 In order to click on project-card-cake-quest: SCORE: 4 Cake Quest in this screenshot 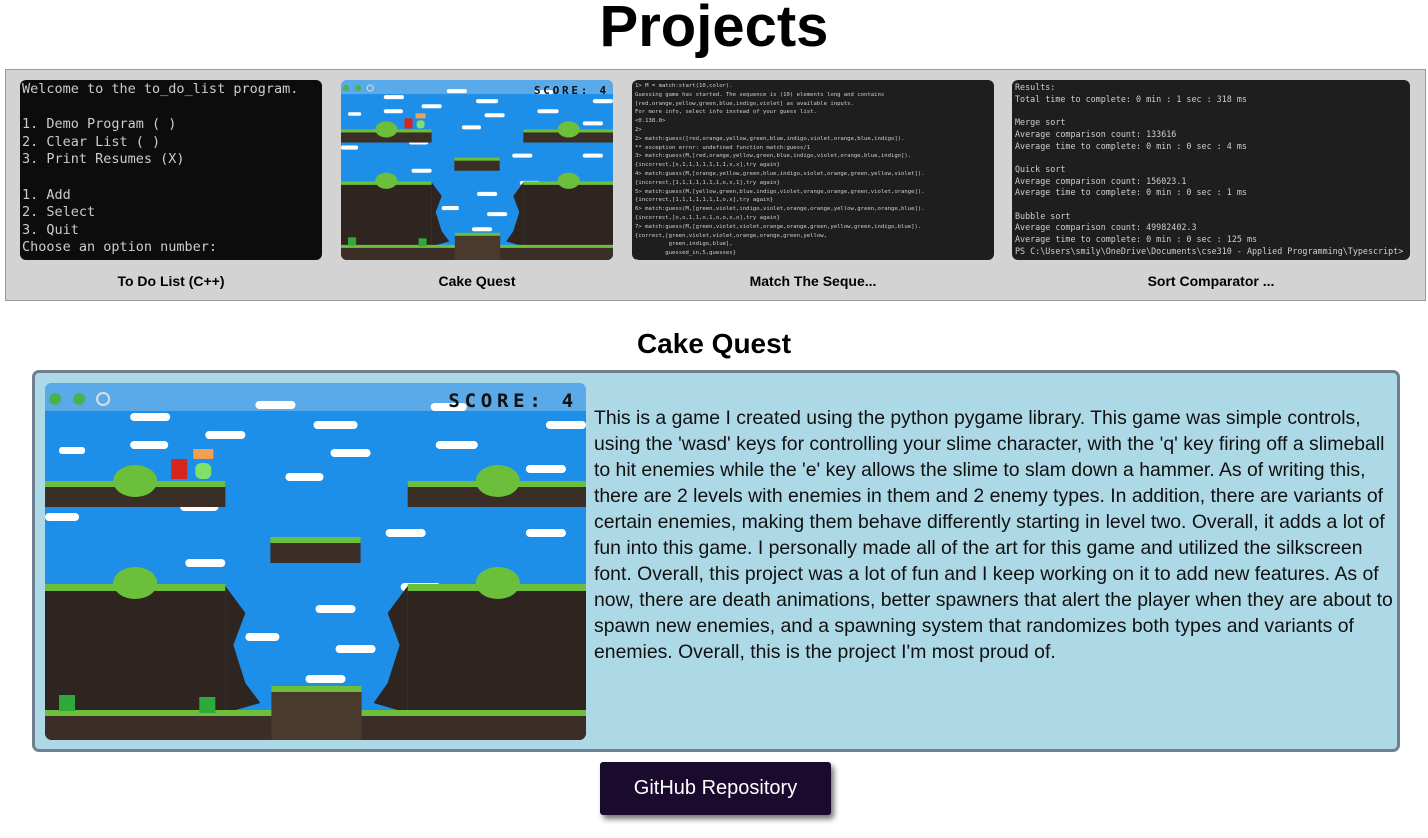, I will do `click(477, 184)`.